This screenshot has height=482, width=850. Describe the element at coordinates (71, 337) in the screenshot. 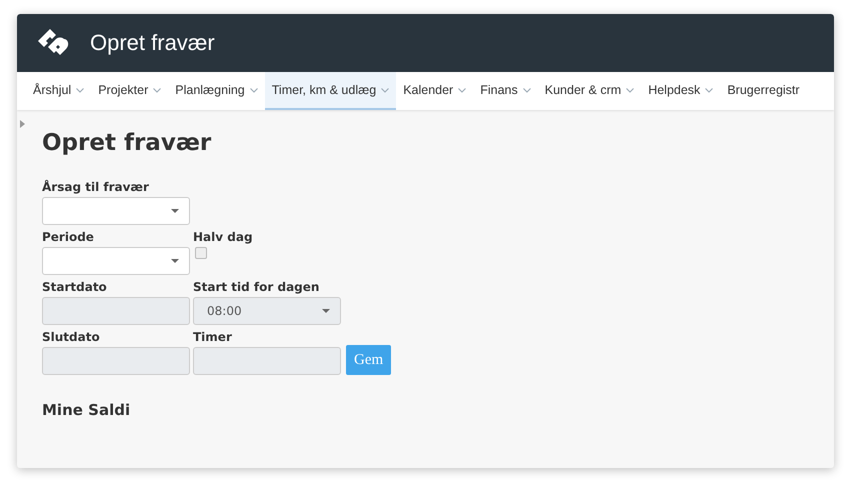

I see `field-label: Slutdato` at that location.